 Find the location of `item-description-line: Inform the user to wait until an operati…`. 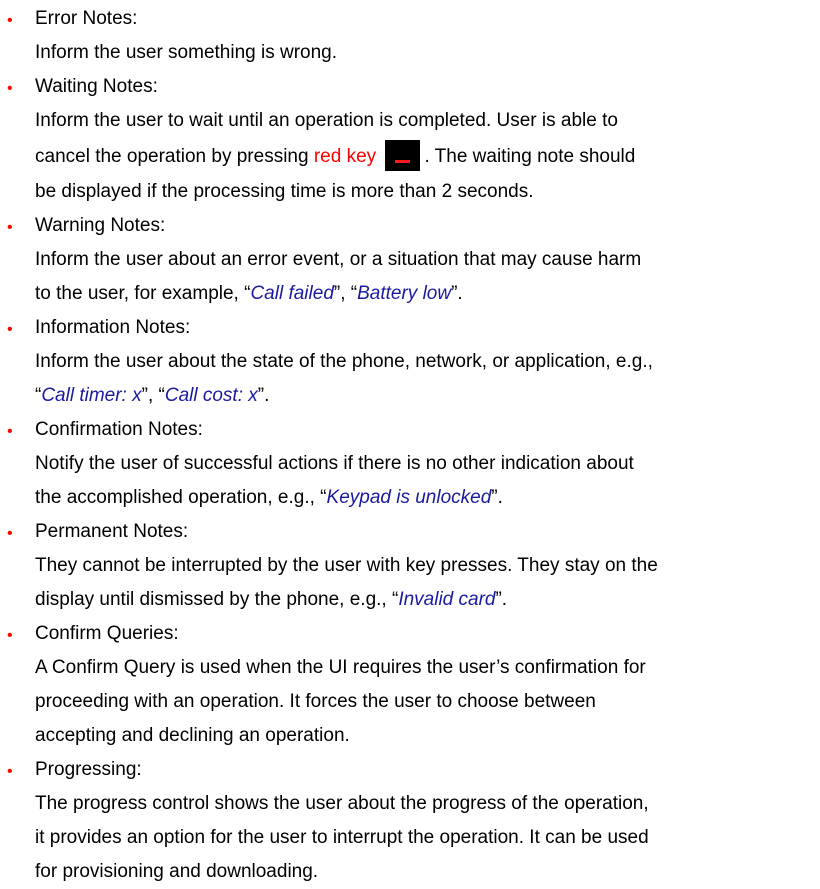

item-description-line: Inform the user to wait until an operati… is located at coordinates (326, 120).